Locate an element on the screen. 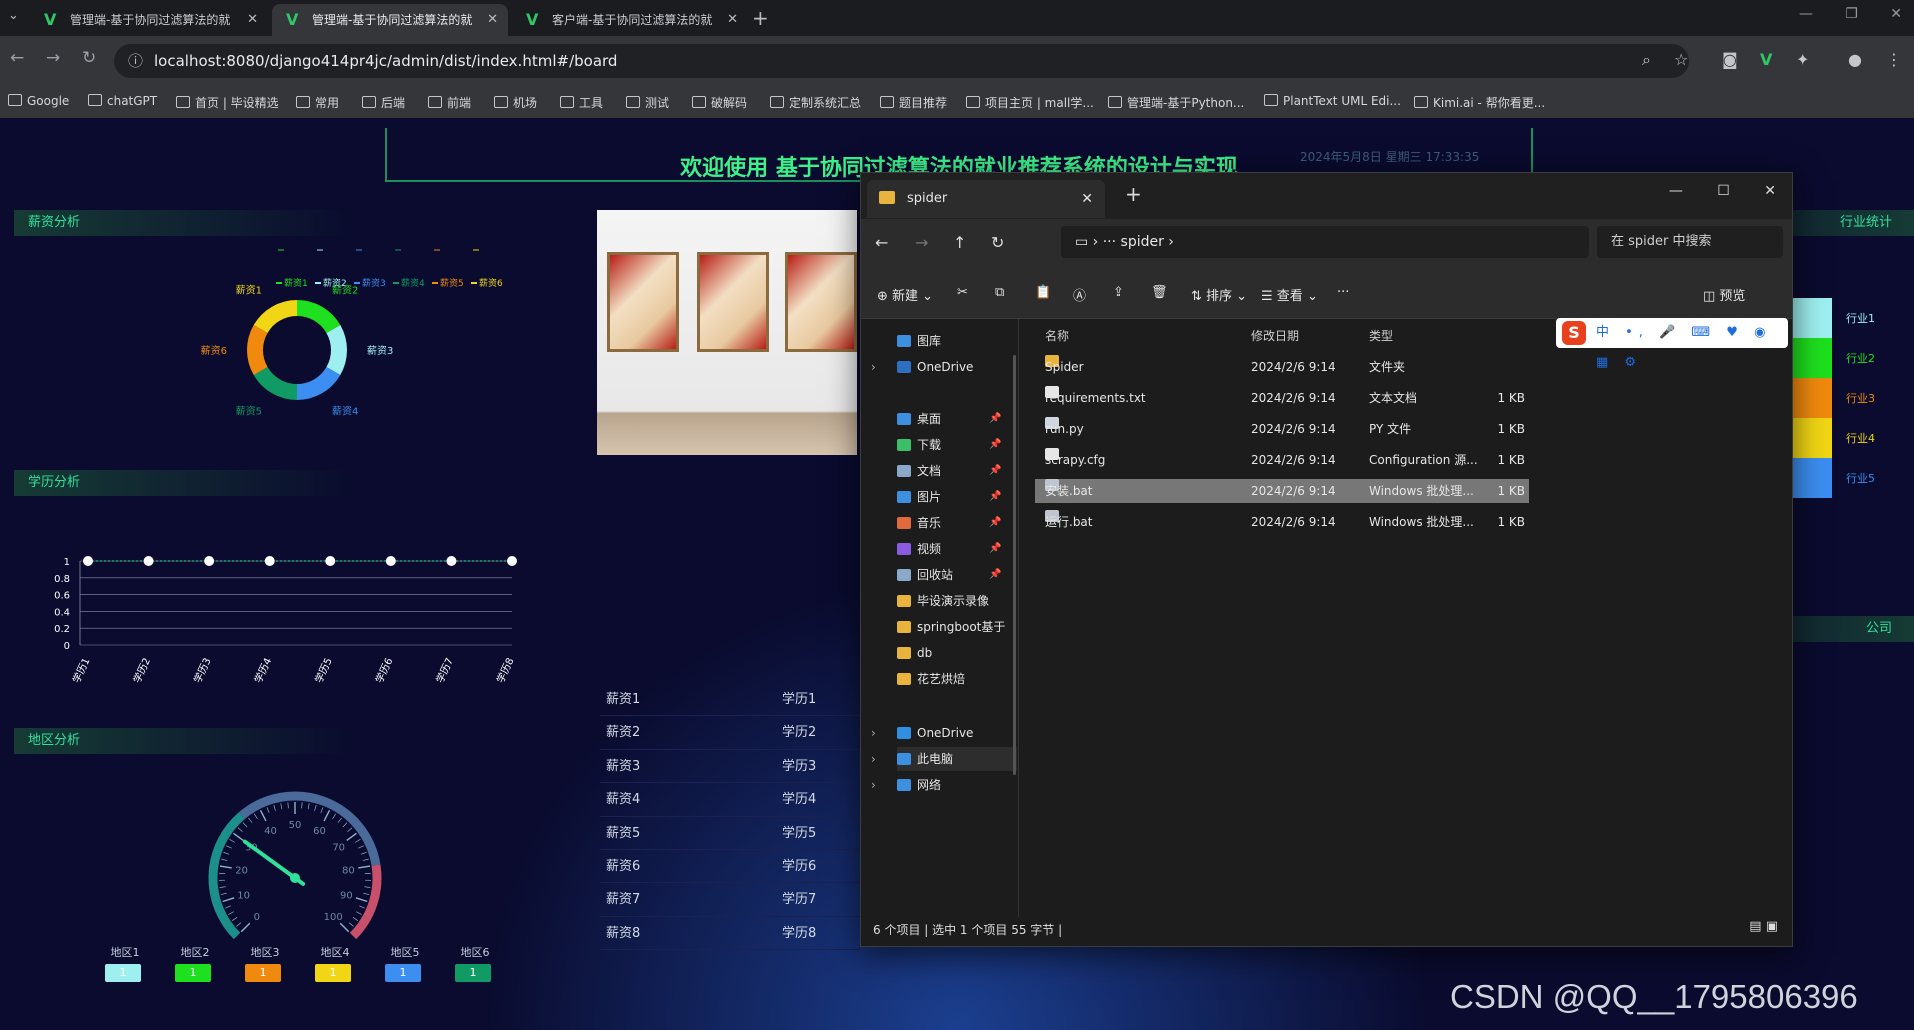 This screenshot has width=1914, height=1030. file-row: run.py 2024/2/6 9:14 PY 文件 1 KB is located at coordinates (1282, 429).